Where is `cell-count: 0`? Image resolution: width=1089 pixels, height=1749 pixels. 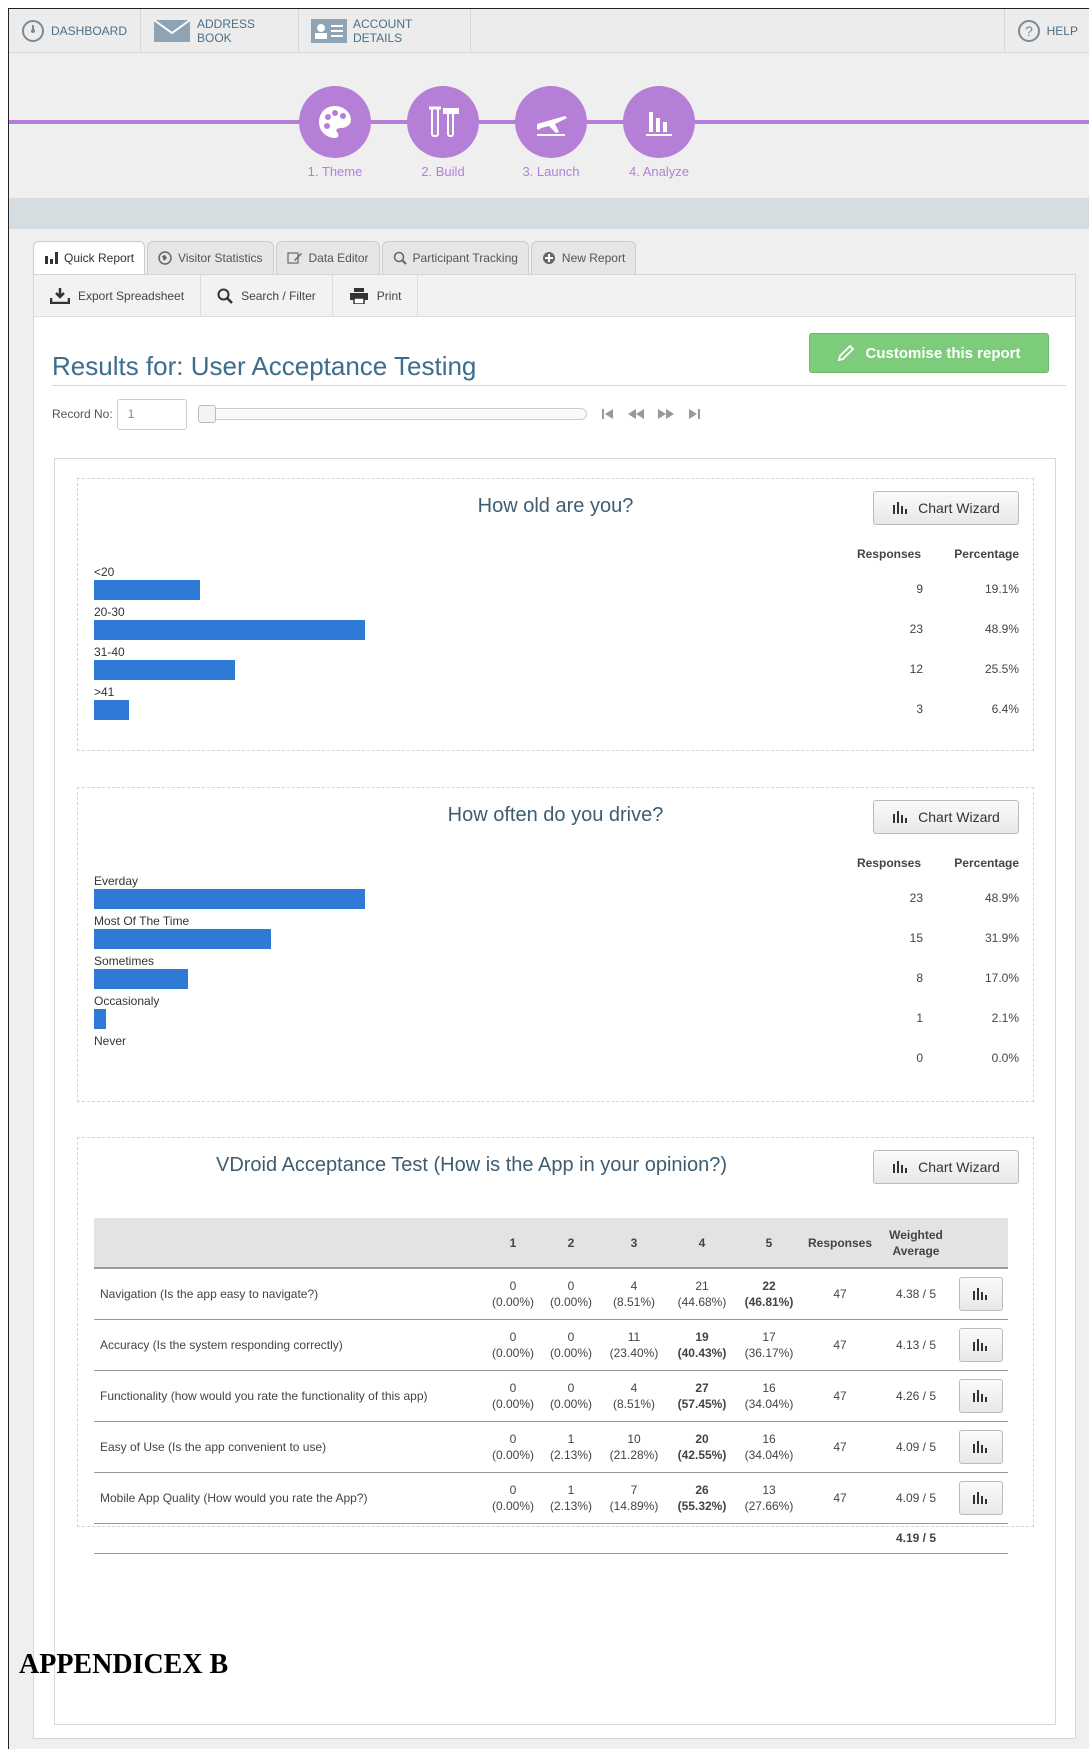
cell-count: 0 is located at coordinates (571, 1336).